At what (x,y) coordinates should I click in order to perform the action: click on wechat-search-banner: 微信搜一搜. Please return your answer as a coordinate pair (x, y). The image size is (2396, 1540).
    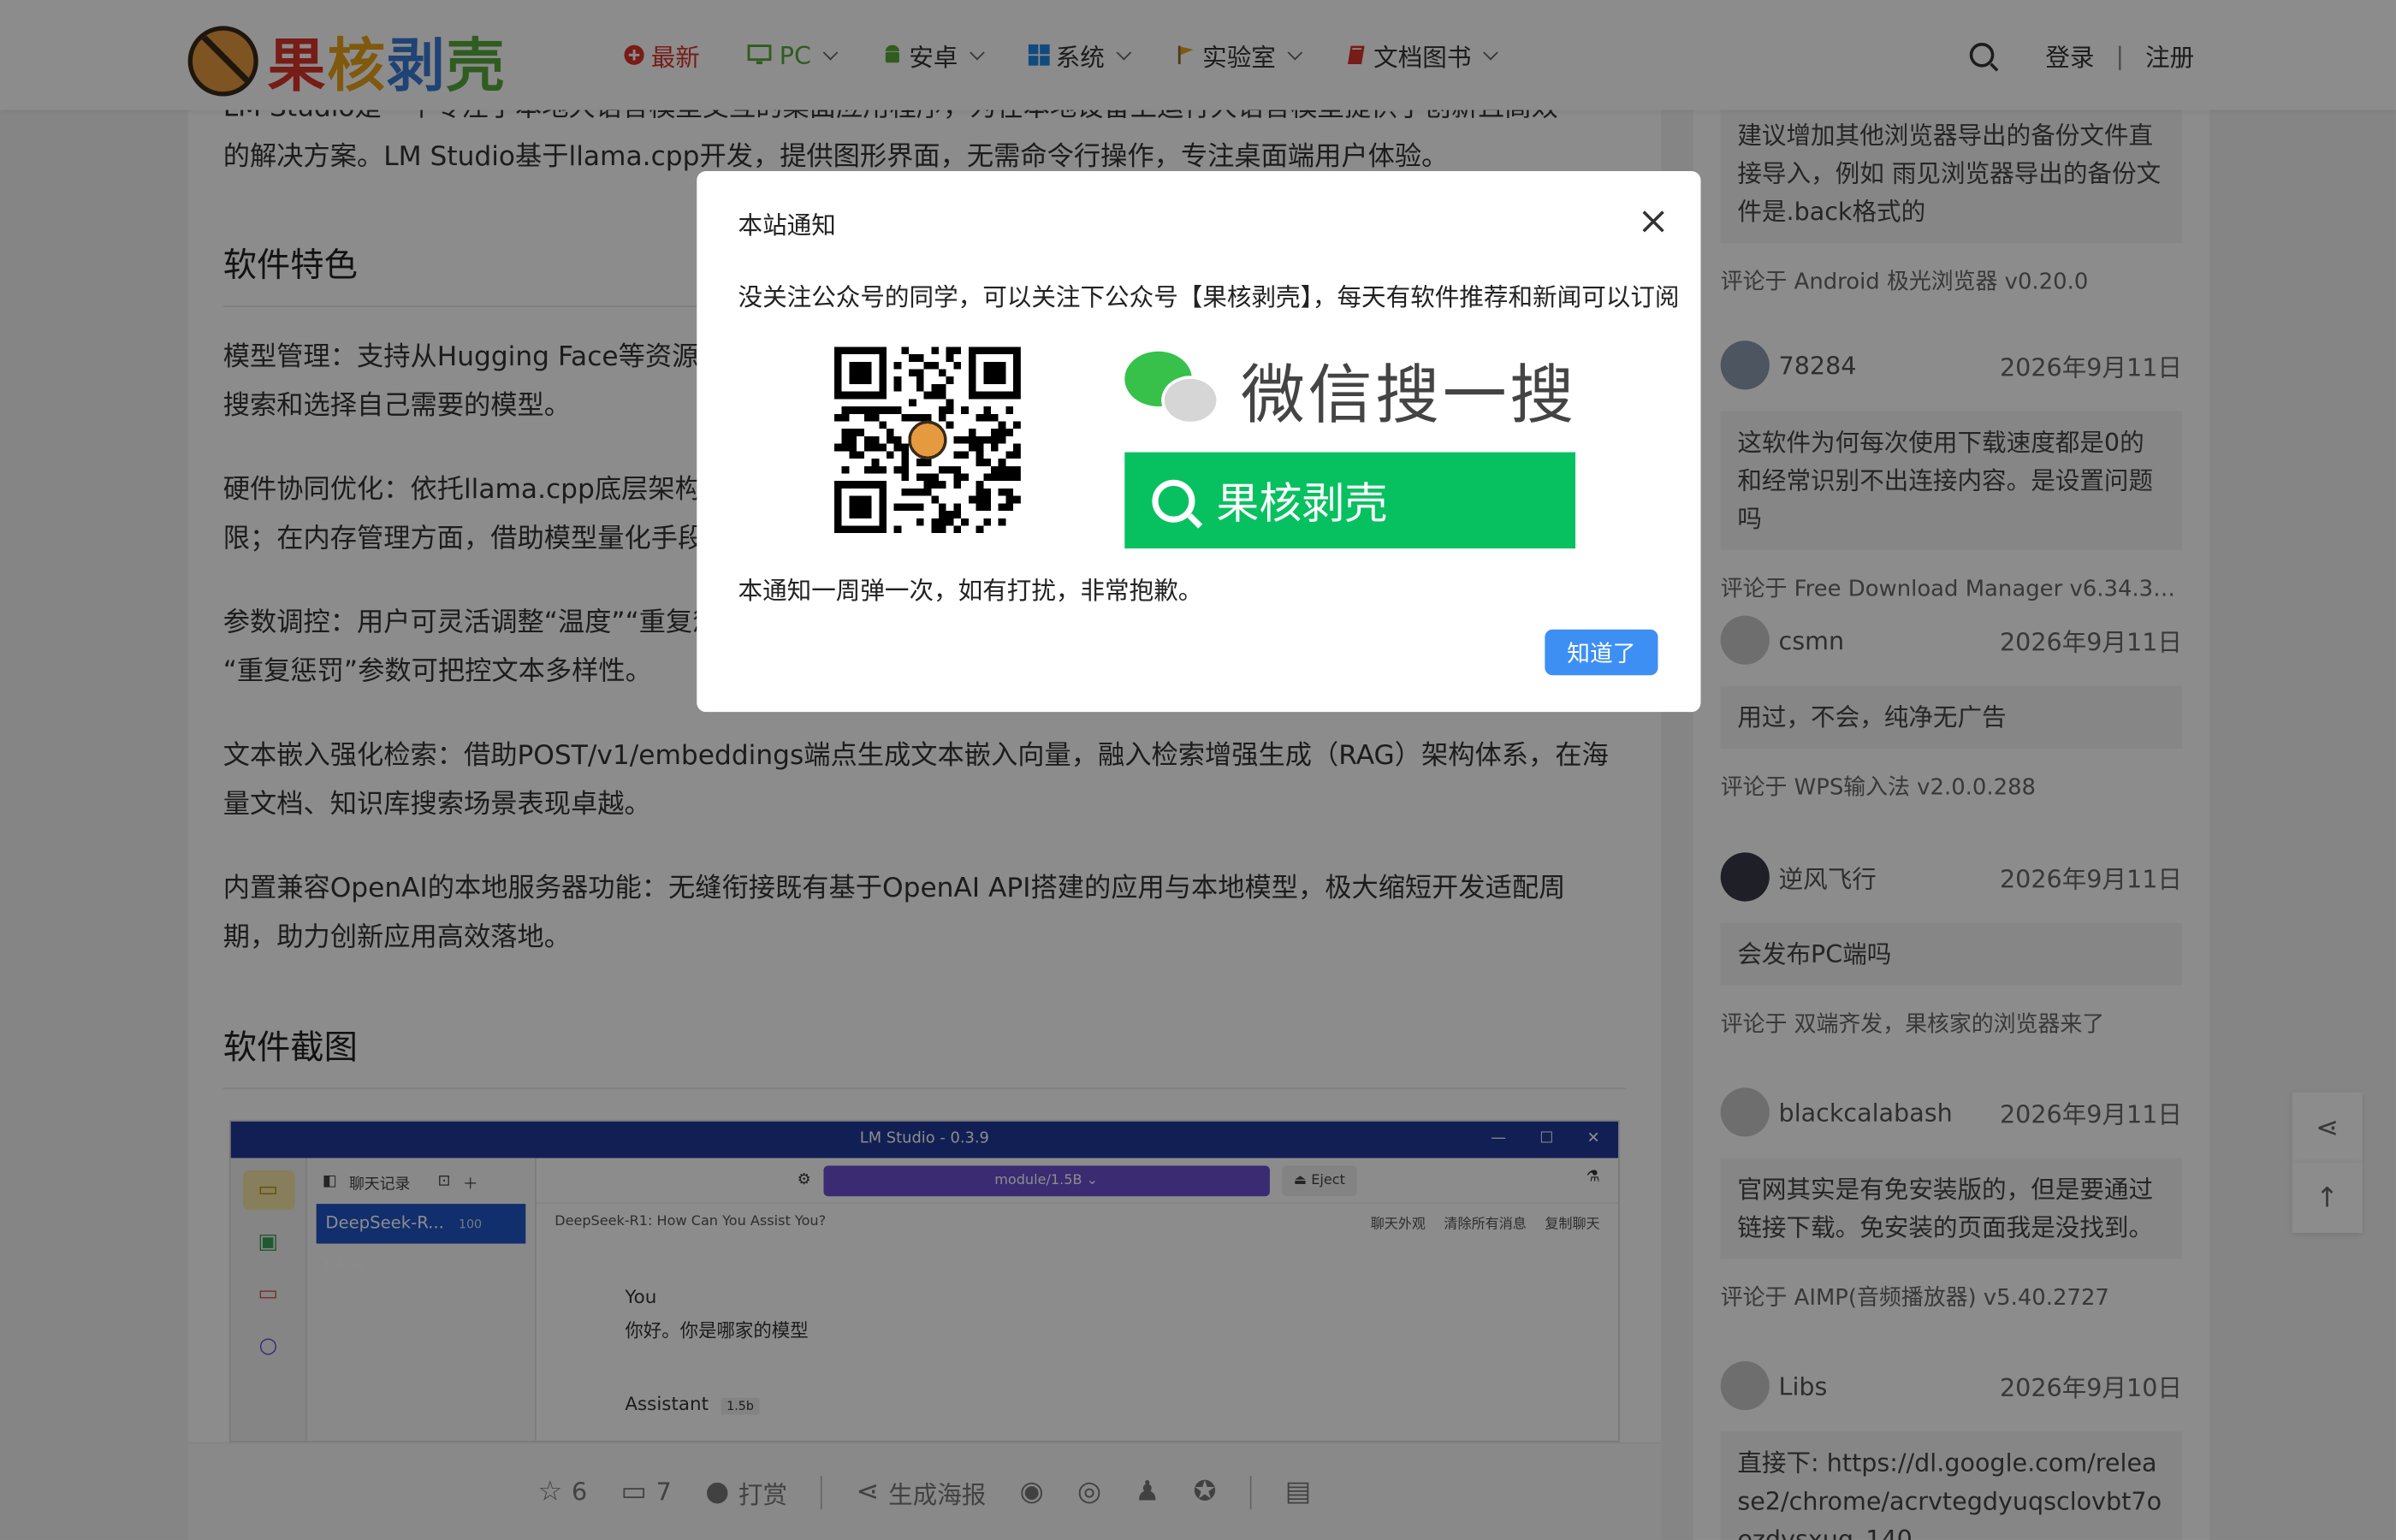
    Looking at the image, I should click on (1350, 390).